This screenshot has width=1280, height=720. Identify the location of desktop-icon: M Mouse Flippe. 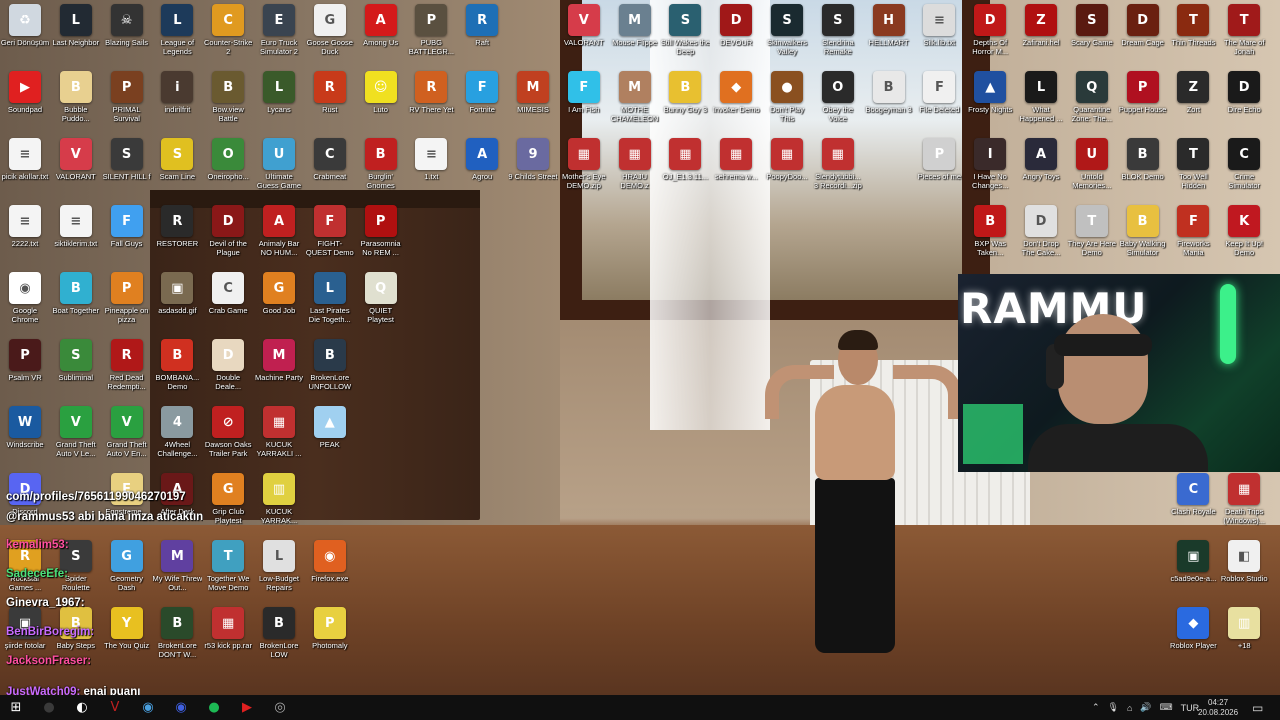
(635, 36).